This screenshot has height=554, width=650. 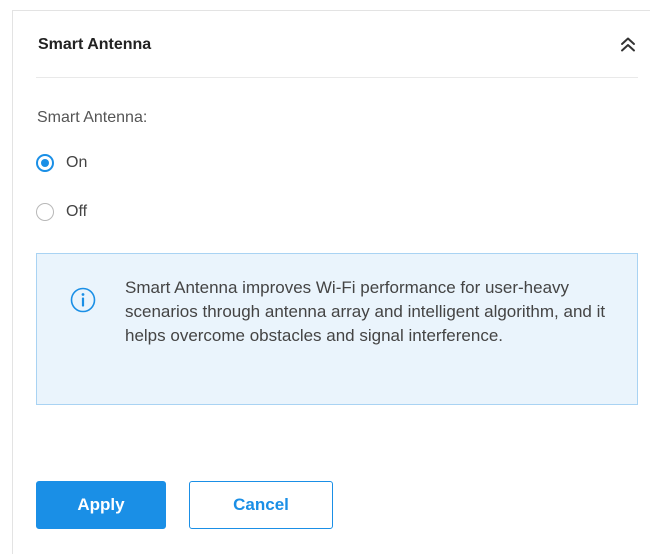 I want to click on panel-title: Smart Antenna, so click(x=95, y=44).